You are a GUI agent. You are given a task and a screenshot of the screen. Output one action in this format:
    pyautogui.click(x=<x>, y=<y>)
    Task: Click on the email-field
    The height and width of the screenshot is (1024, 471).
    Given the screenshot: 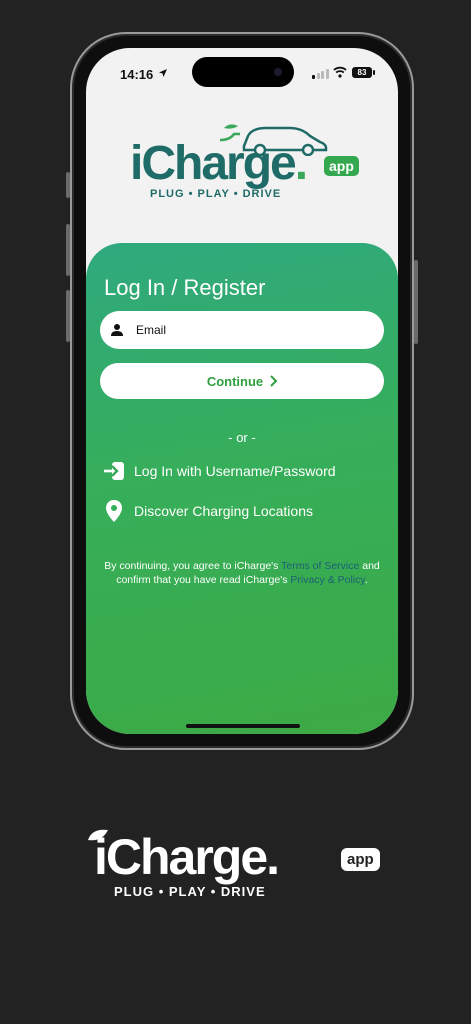 What is the action you would take?
    pyautogui.click(x=242, y=330)
    